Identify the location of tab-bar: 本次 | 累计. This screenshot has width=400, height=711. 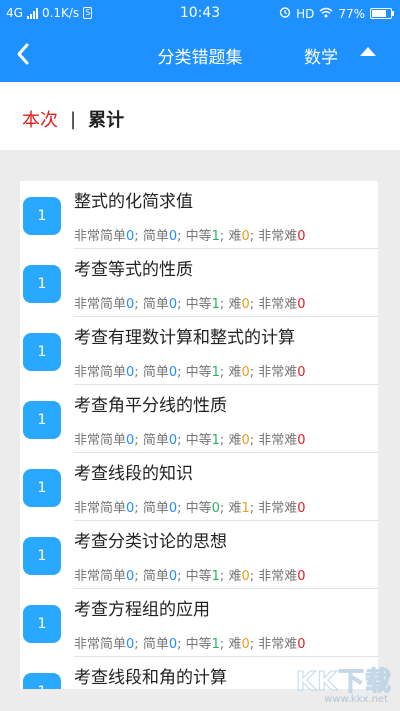
(200, 116).